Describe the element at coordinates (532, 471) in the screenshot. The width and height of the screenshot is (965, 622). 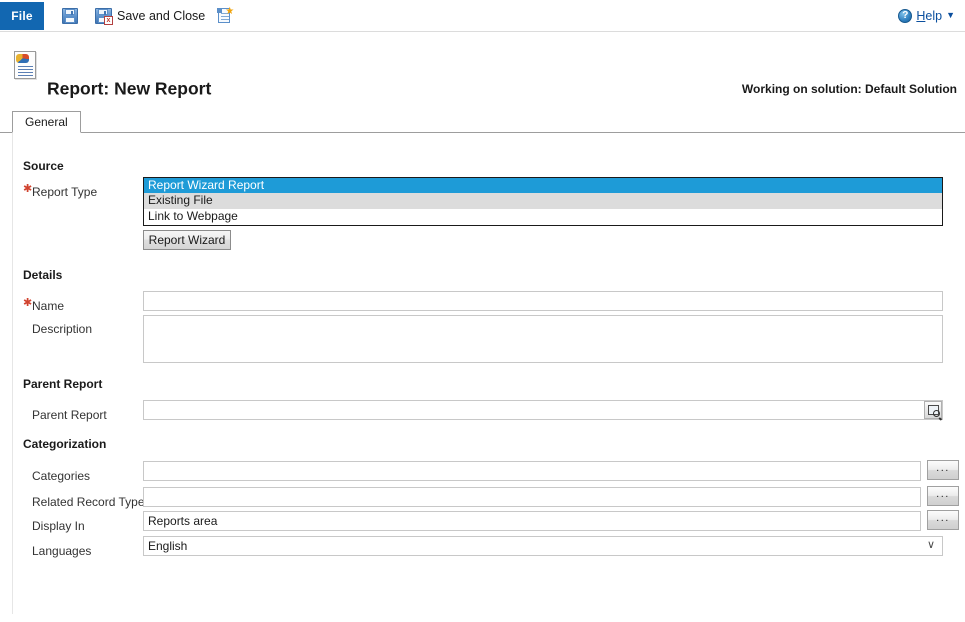
I see `categories-input` at that location.